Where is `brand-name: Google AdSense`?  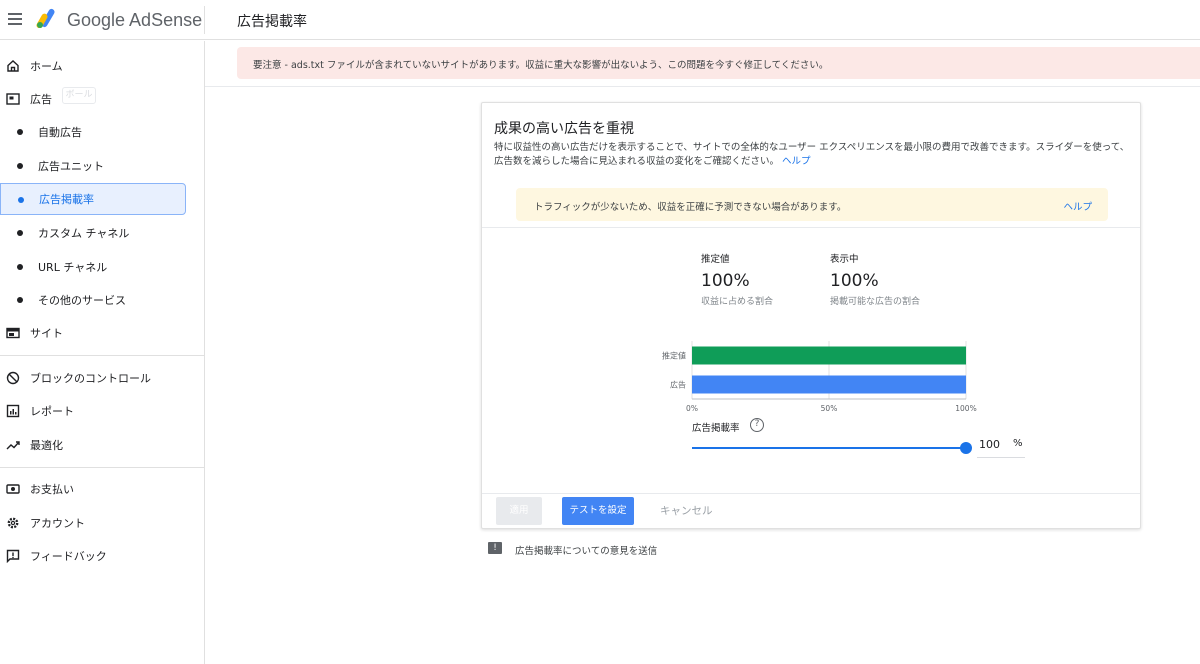
brand-name: Google AdSense is located at coordinates (135, 20).